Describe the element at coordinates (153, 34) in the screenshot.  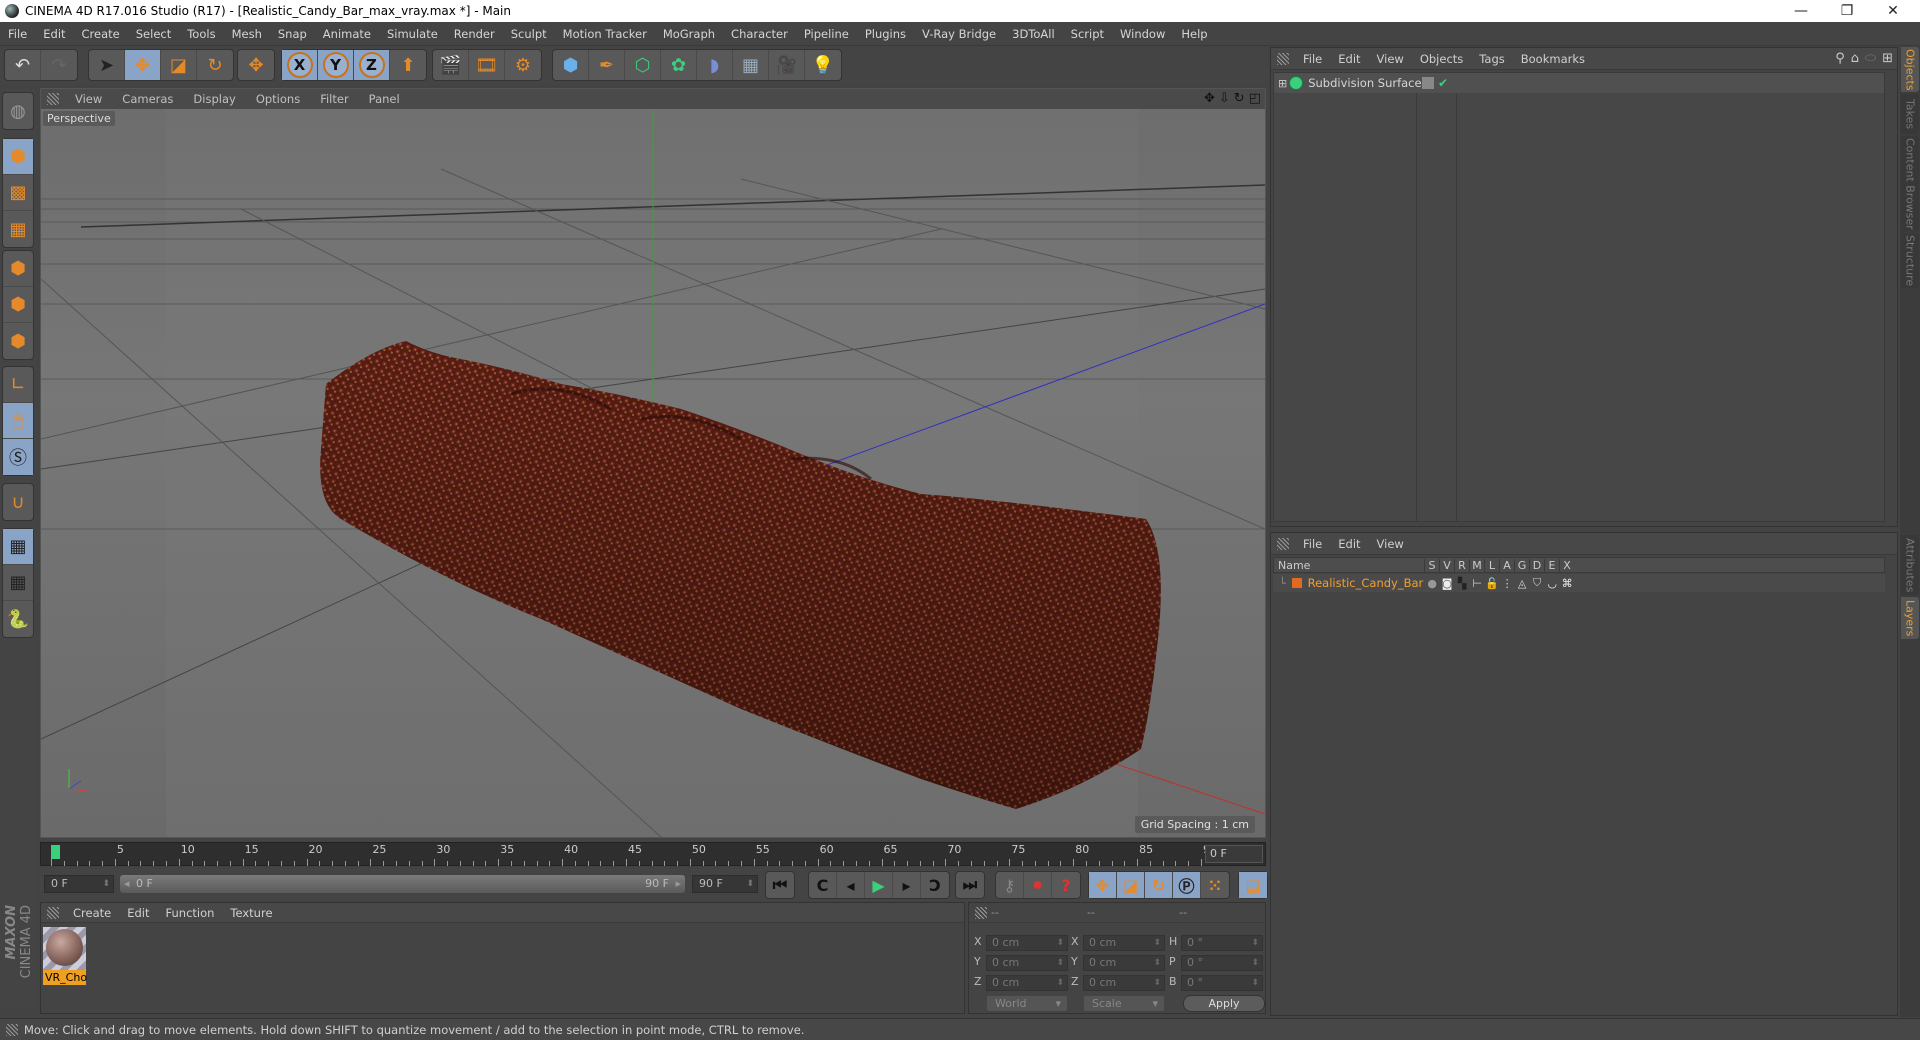
I see `menu-select: Select` at that location.